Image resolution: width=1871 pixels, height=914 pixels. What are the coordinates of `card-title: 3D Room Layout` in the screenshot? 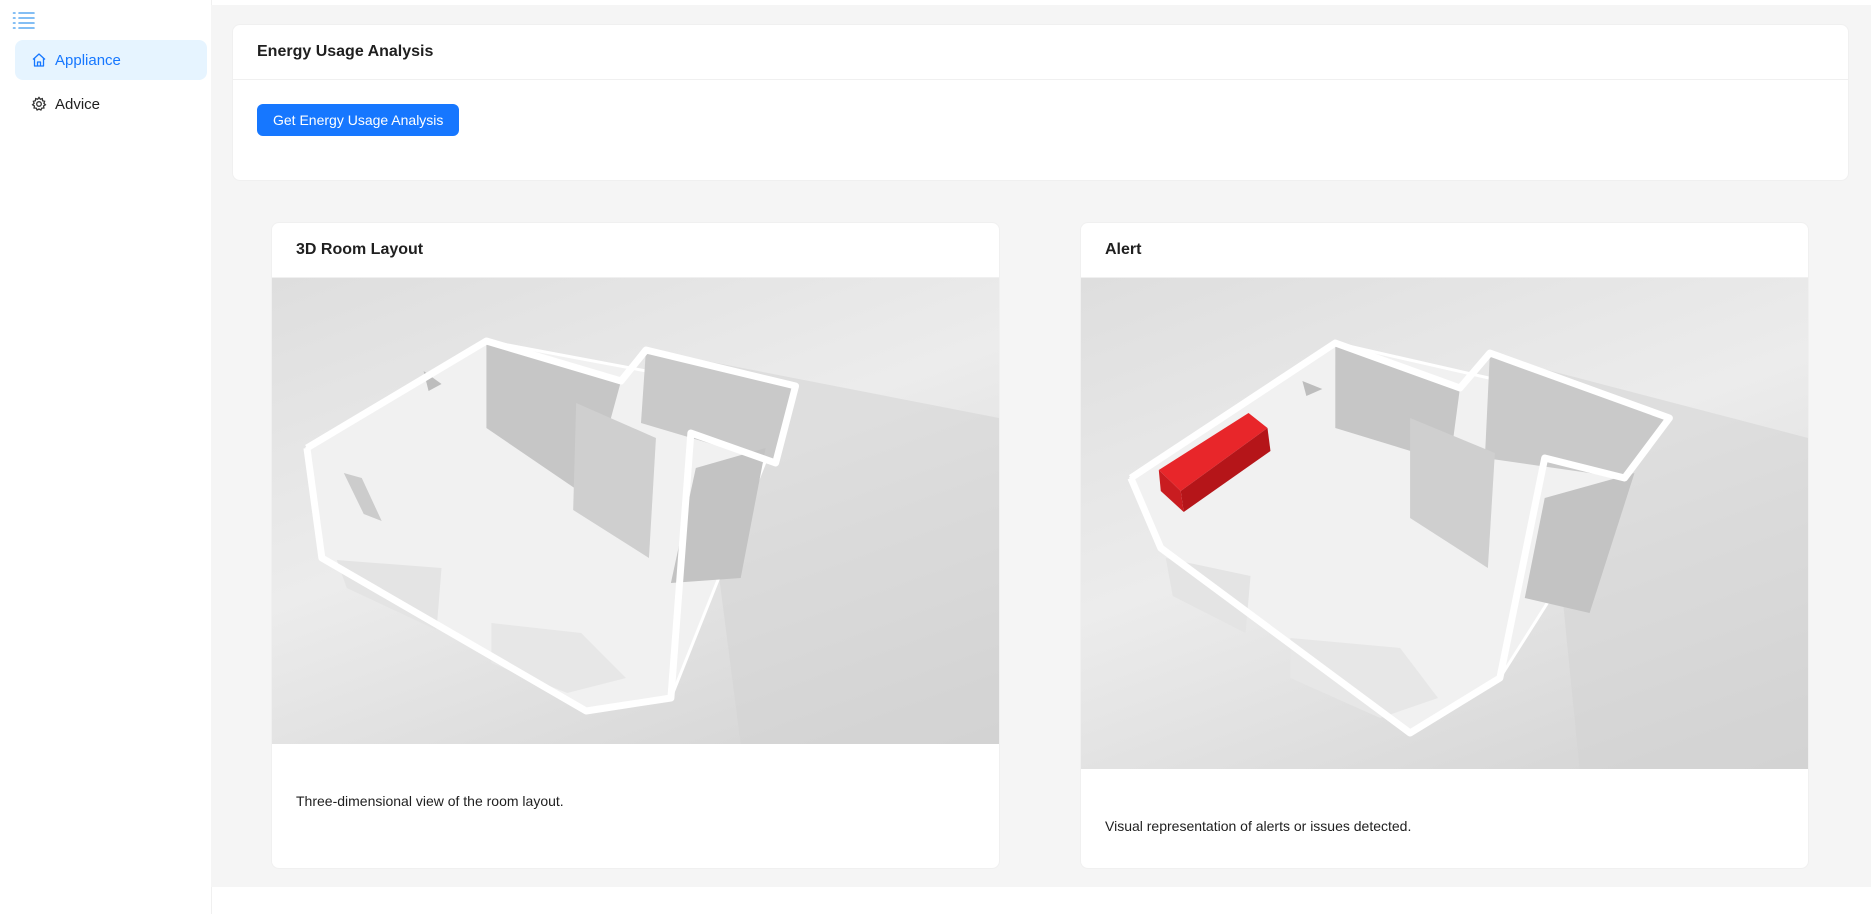 It's located at (635, 250).